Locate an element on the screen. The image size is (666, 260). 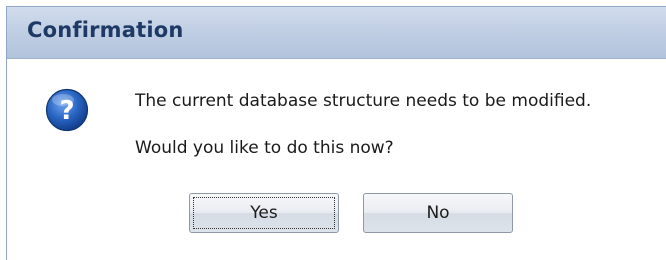
dialog-title: Confirmation is located at coordinates (105, 30).